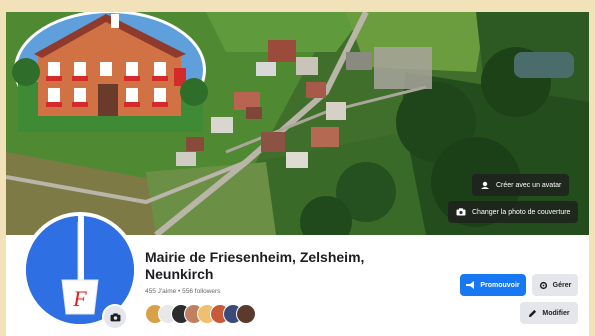  Describe the element at coordinates (500, 285) in the screenshot. I see `promote-label: Promouvoir` at that location.